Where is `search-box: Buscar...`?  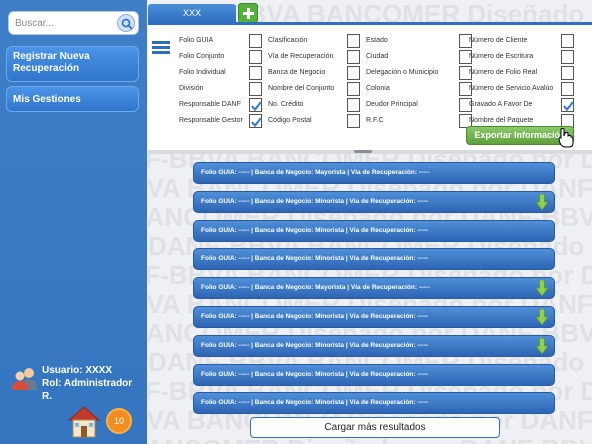
search-box: Buscar... is located at coordinates (73, 23).